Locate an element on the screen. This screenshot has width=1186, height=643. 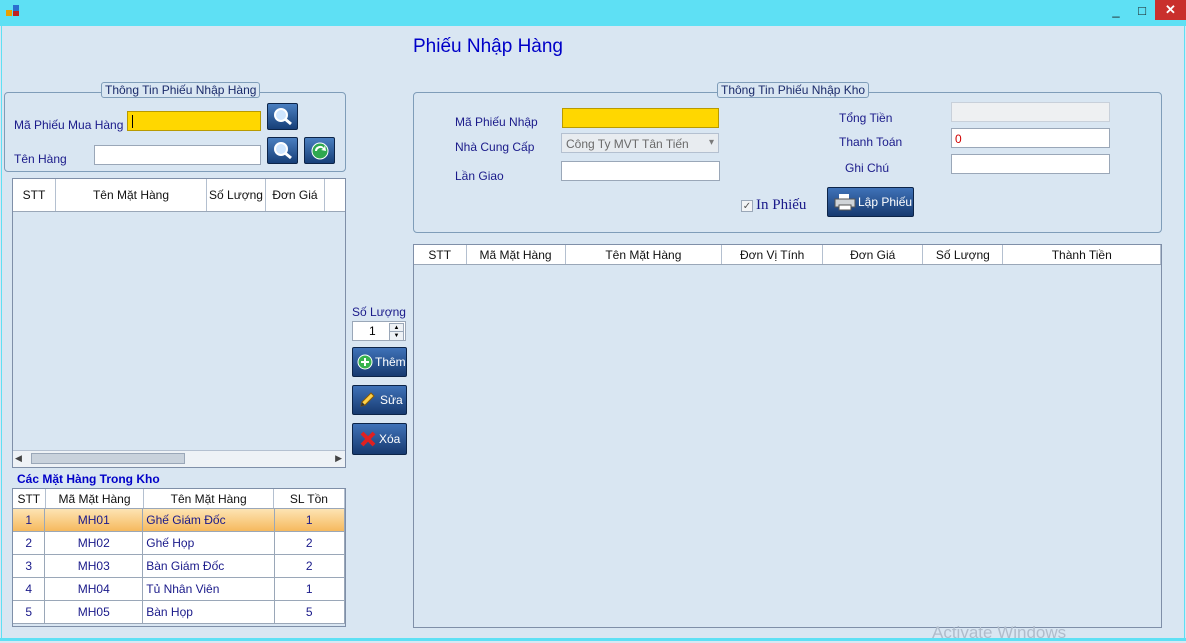
stepper-down-icon: ▼ is located at coordinates (396, 336).